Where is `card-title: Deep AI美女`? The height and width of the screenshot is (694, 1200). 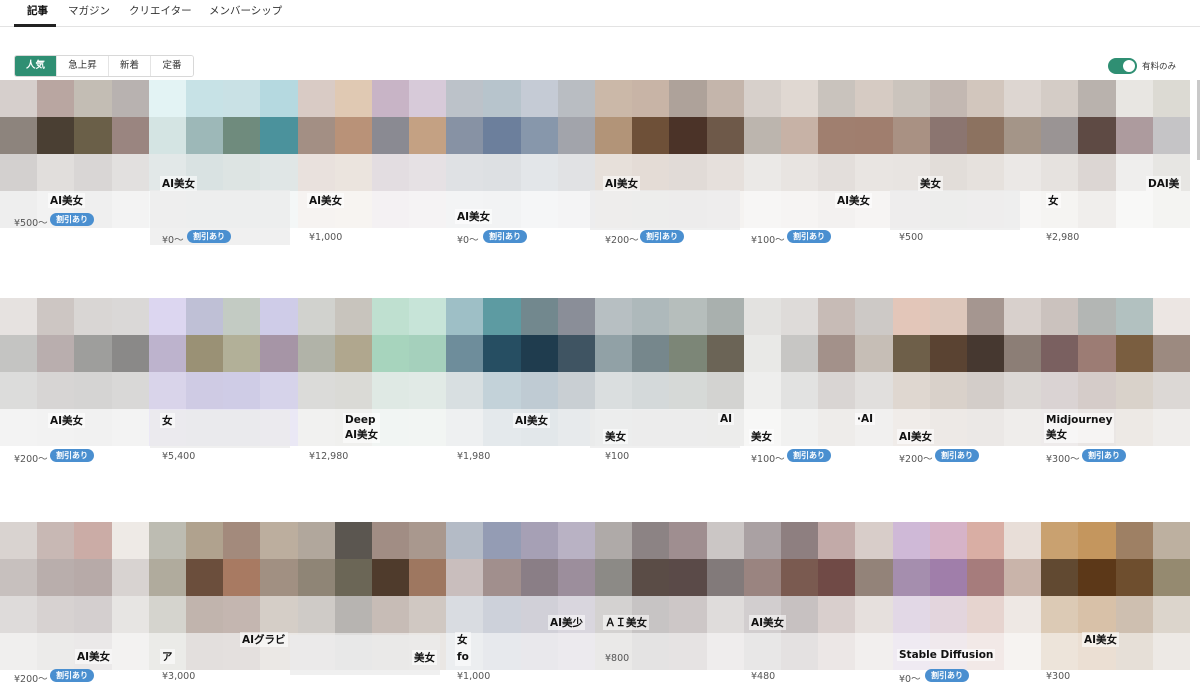 card-title: Deep AI美女 is located at coordinates (362, 428).